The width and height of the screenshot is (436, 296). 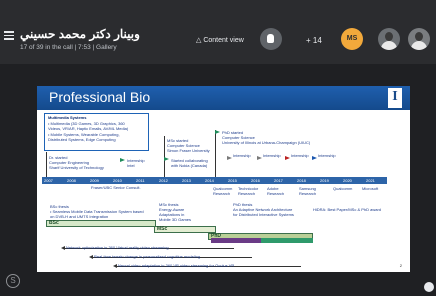 I want to click on milestone-label: Simon Fraser University, so click(x=188, y=150).